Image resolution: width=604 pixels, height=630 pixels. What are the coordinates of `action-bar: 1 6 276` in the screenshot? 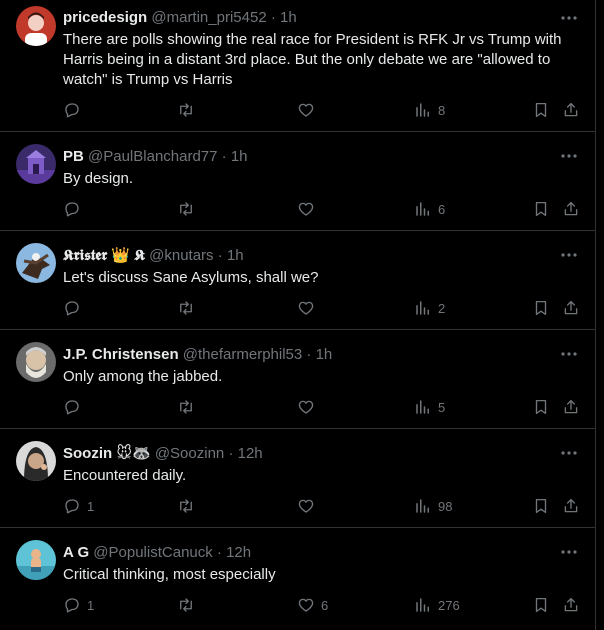 It's located at (321, 605).